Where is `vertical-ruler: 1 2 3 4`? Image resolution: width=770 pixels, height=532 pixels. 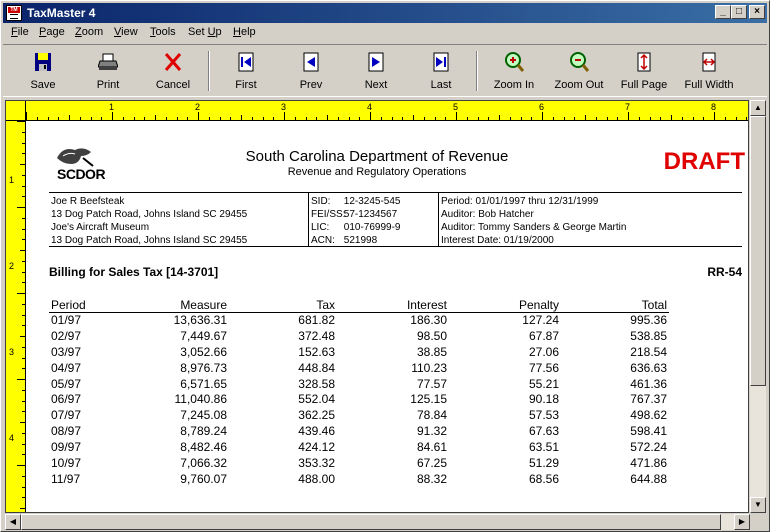 vertical-ruler: 1 2 3 4 is located at coordinates (16, 316).